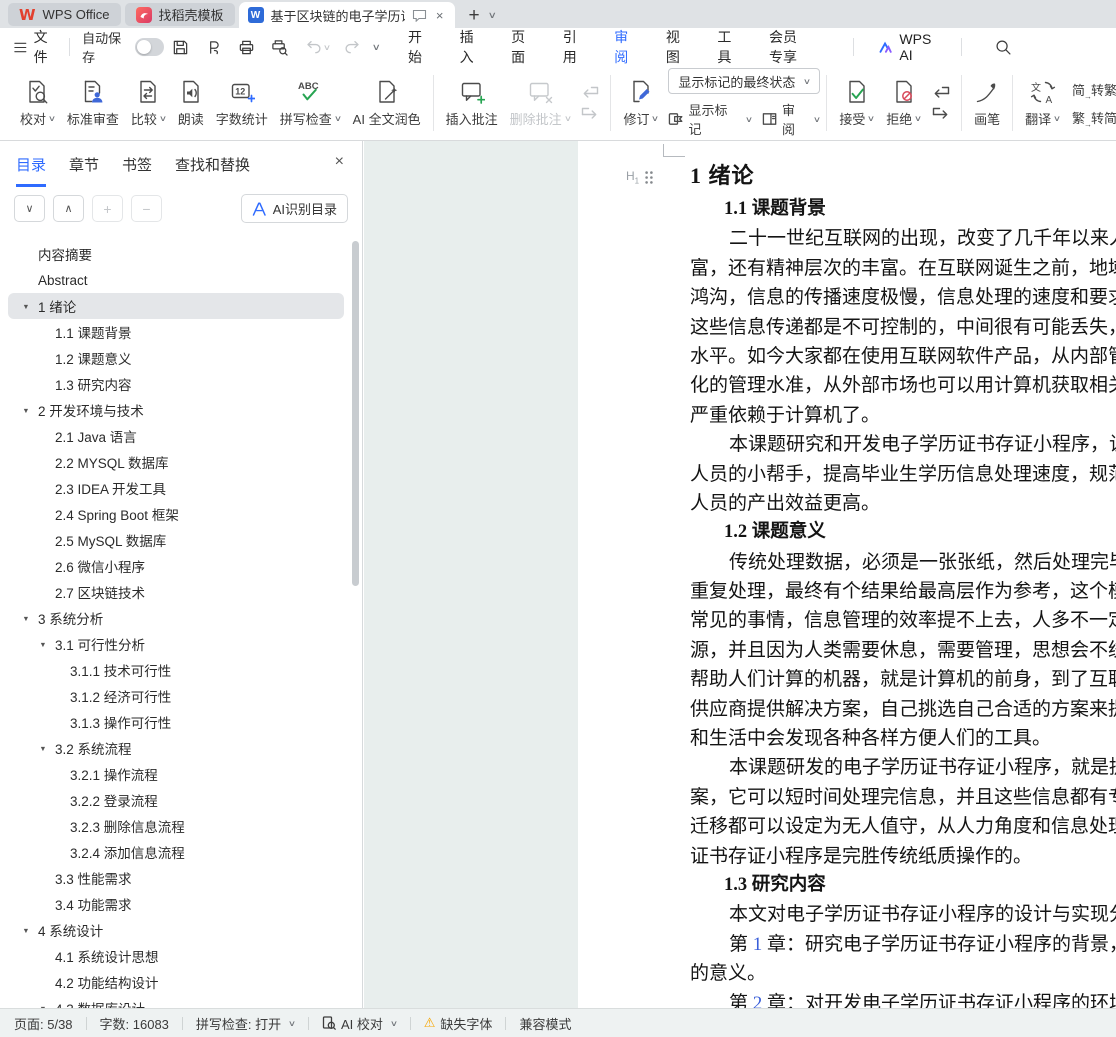 The height and width of the screenshot is (1037, 1116). Describe the element at coordinates (470, 47) in the screenshot. I see `menu-item-2: 插入` at that location.